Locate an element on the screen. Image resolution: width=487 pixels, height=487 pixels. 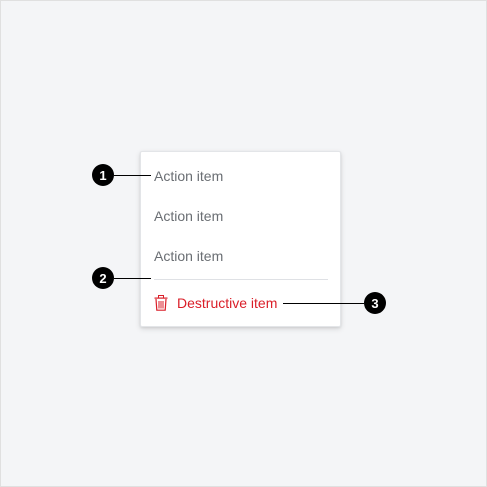
menu-item-action-2: Action item is located at coordinates (240, 216).